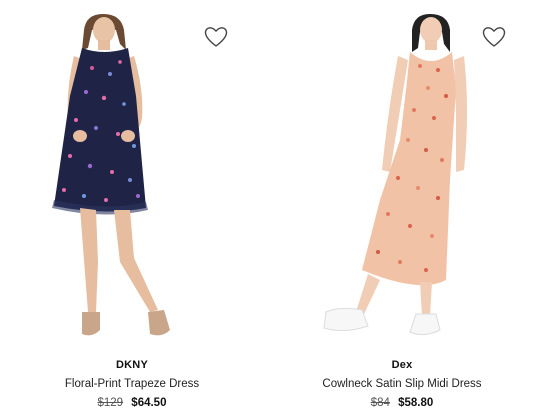 The height and width of the screenshot is (410, 548). I want to click on sale-price: $64.50, so click(149, 403).